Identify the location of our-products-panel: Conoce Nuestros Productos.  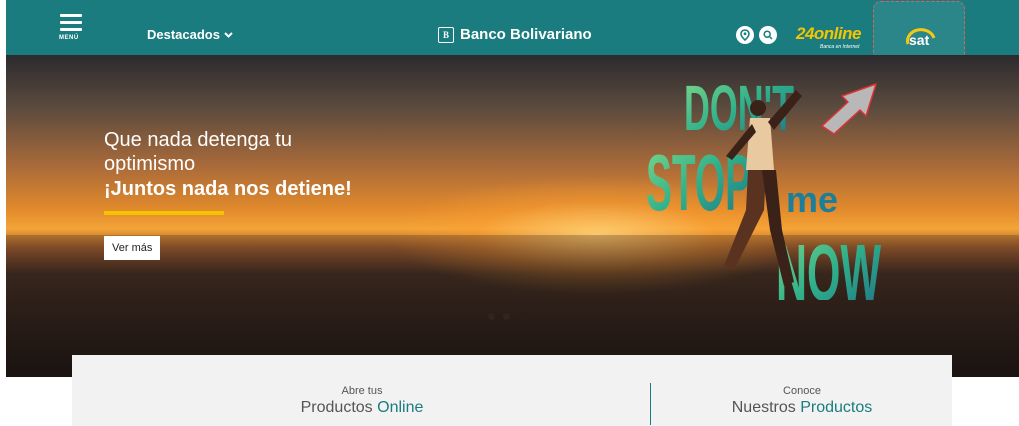
(802, 401).